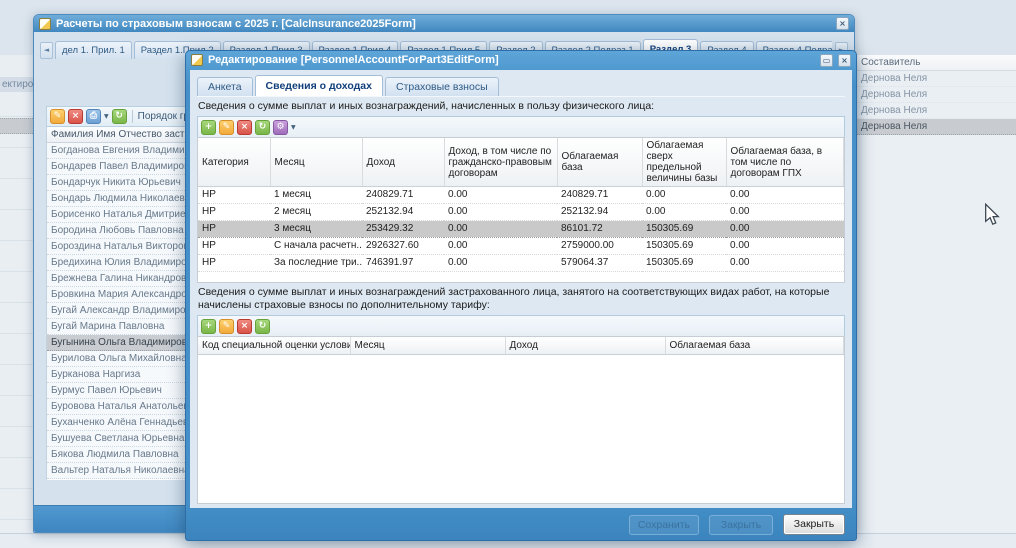 The height and width of the screenshot is (548, 1016). What do you see at coordinates (844, 60) in the screenshot?
I see `modal-close-icon: ×` at bounding box center [844, 60].